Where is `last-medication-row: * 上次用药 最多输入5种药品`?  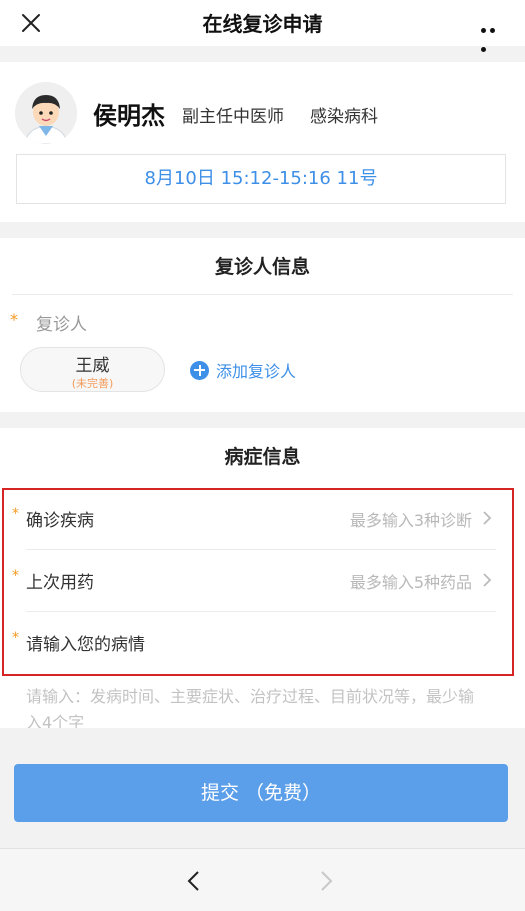
last-medication-row: * 上次用药 最多输入5种药品 is located at coordinates (254, 581).